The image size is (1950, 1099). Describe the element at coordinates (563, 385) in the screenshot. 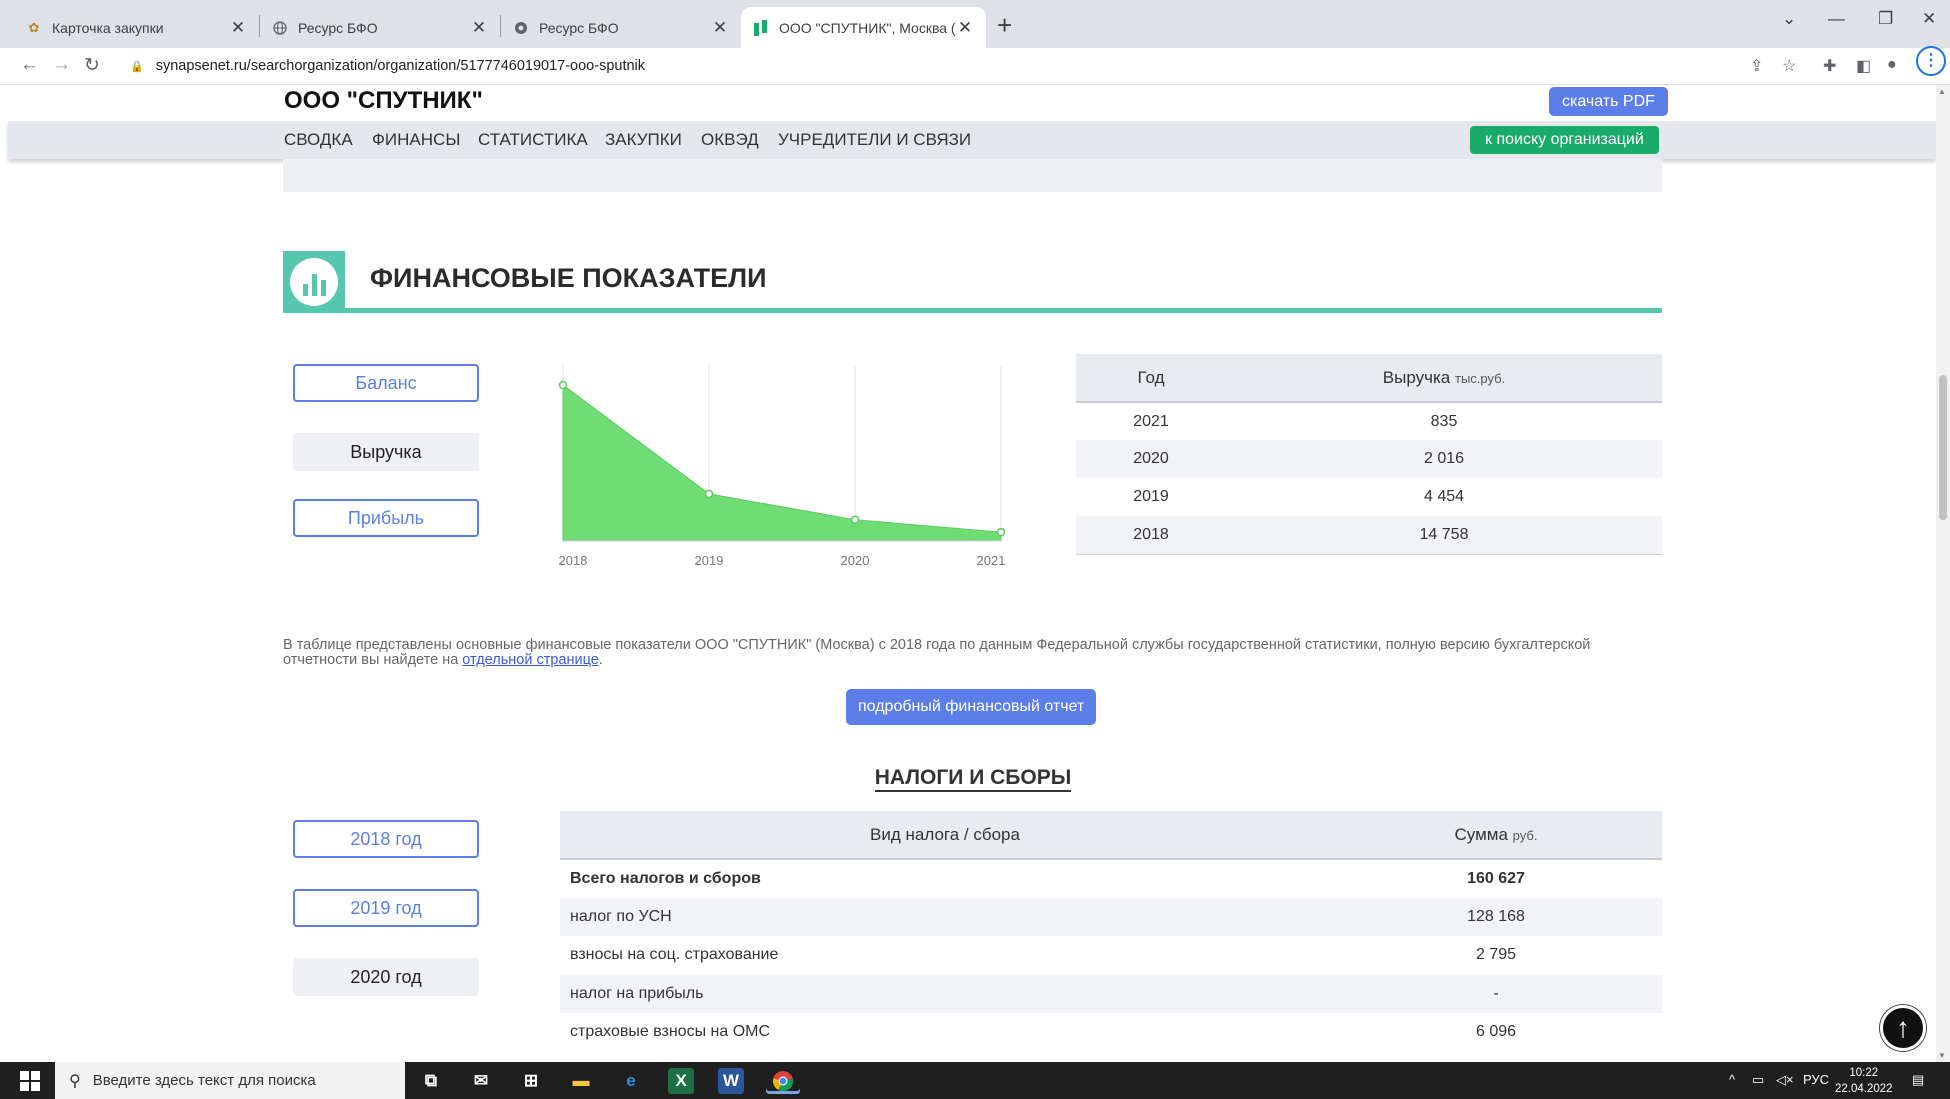

I see `chart-point` at that location.